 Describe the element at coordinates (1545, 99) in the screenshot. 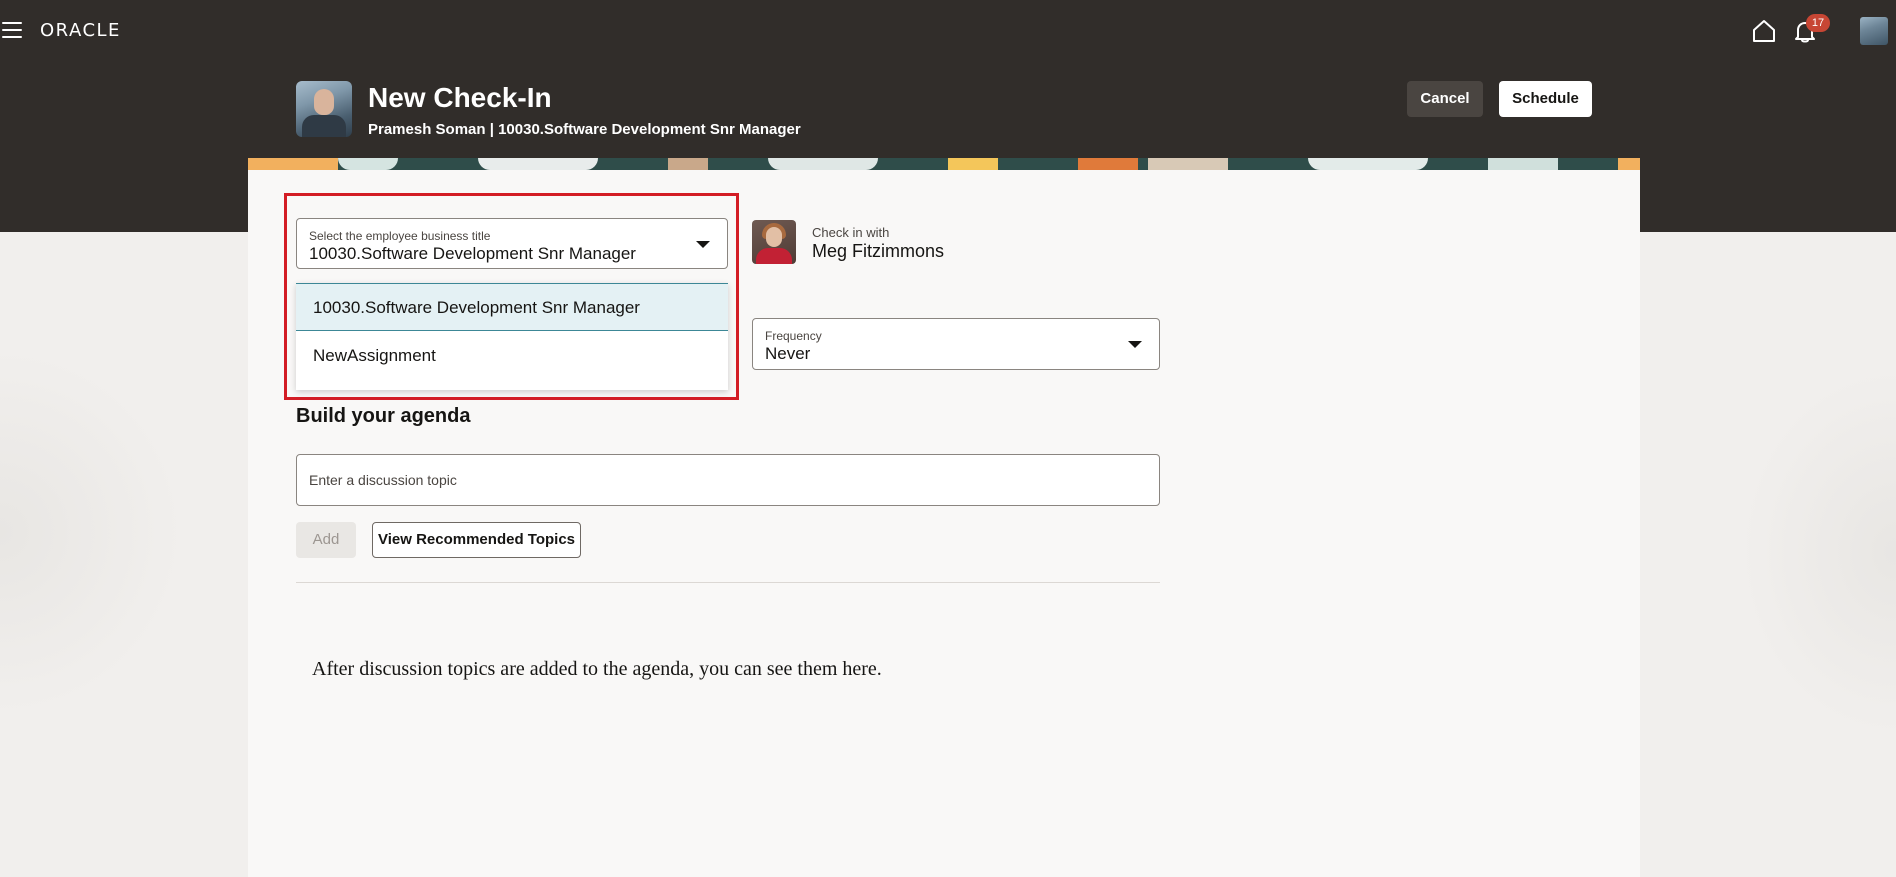

I see `schedule-button: Schedule` at that location.